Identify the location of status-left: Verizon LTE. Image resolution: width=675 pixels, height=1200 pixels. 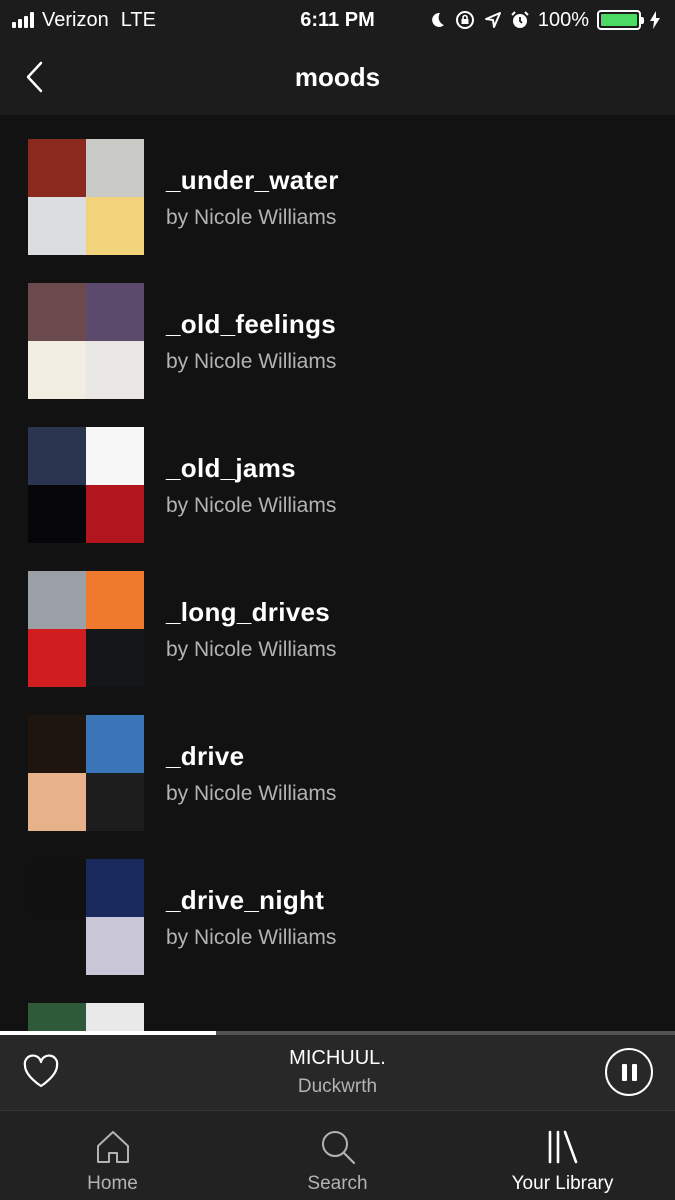
(84, 20).